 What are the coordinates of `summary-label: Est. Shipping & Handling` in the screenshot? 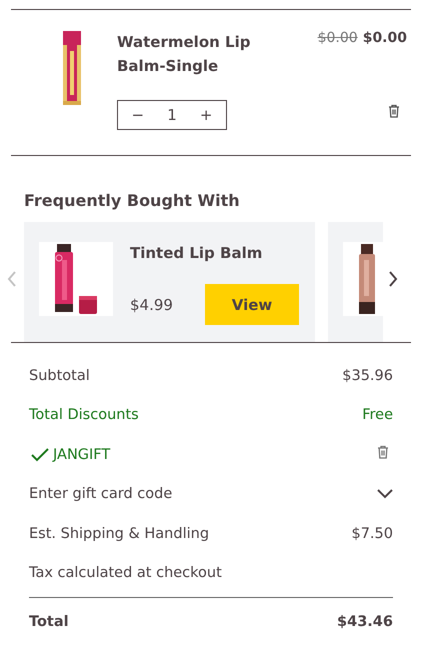 It's located at (119, 534).